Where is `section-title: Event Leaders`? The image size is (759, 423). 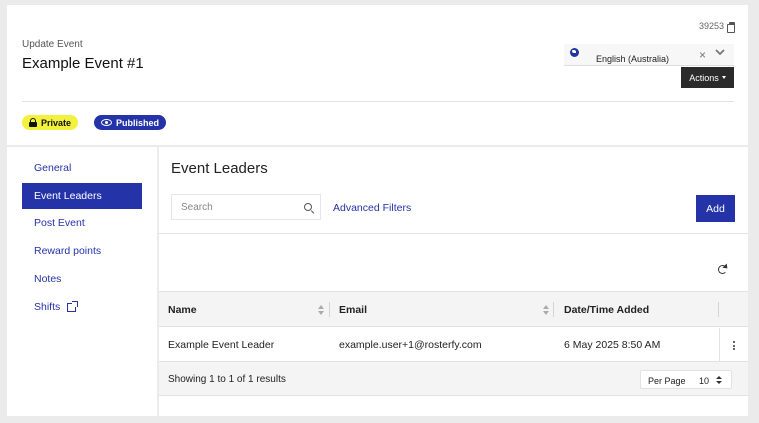 section-title: Event Leaders is located at coordinates (219, 168).